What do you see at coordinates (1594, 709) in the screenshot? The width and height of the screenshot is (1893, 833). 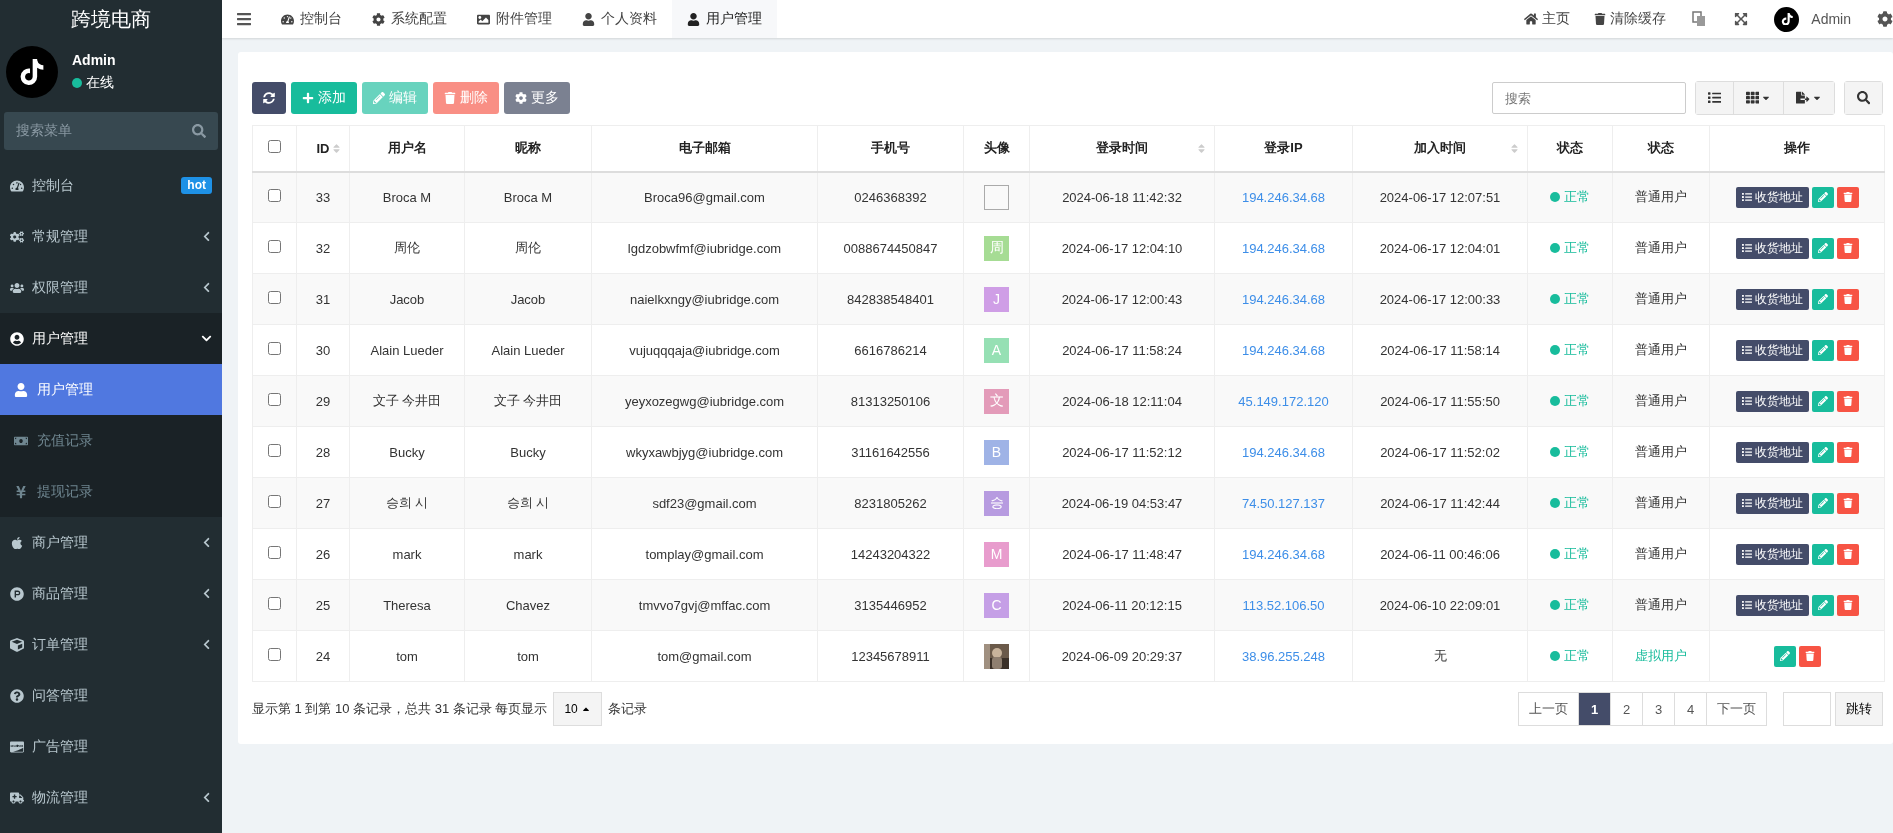 I see `page-button: 1` at bounding box center [1594, 709].